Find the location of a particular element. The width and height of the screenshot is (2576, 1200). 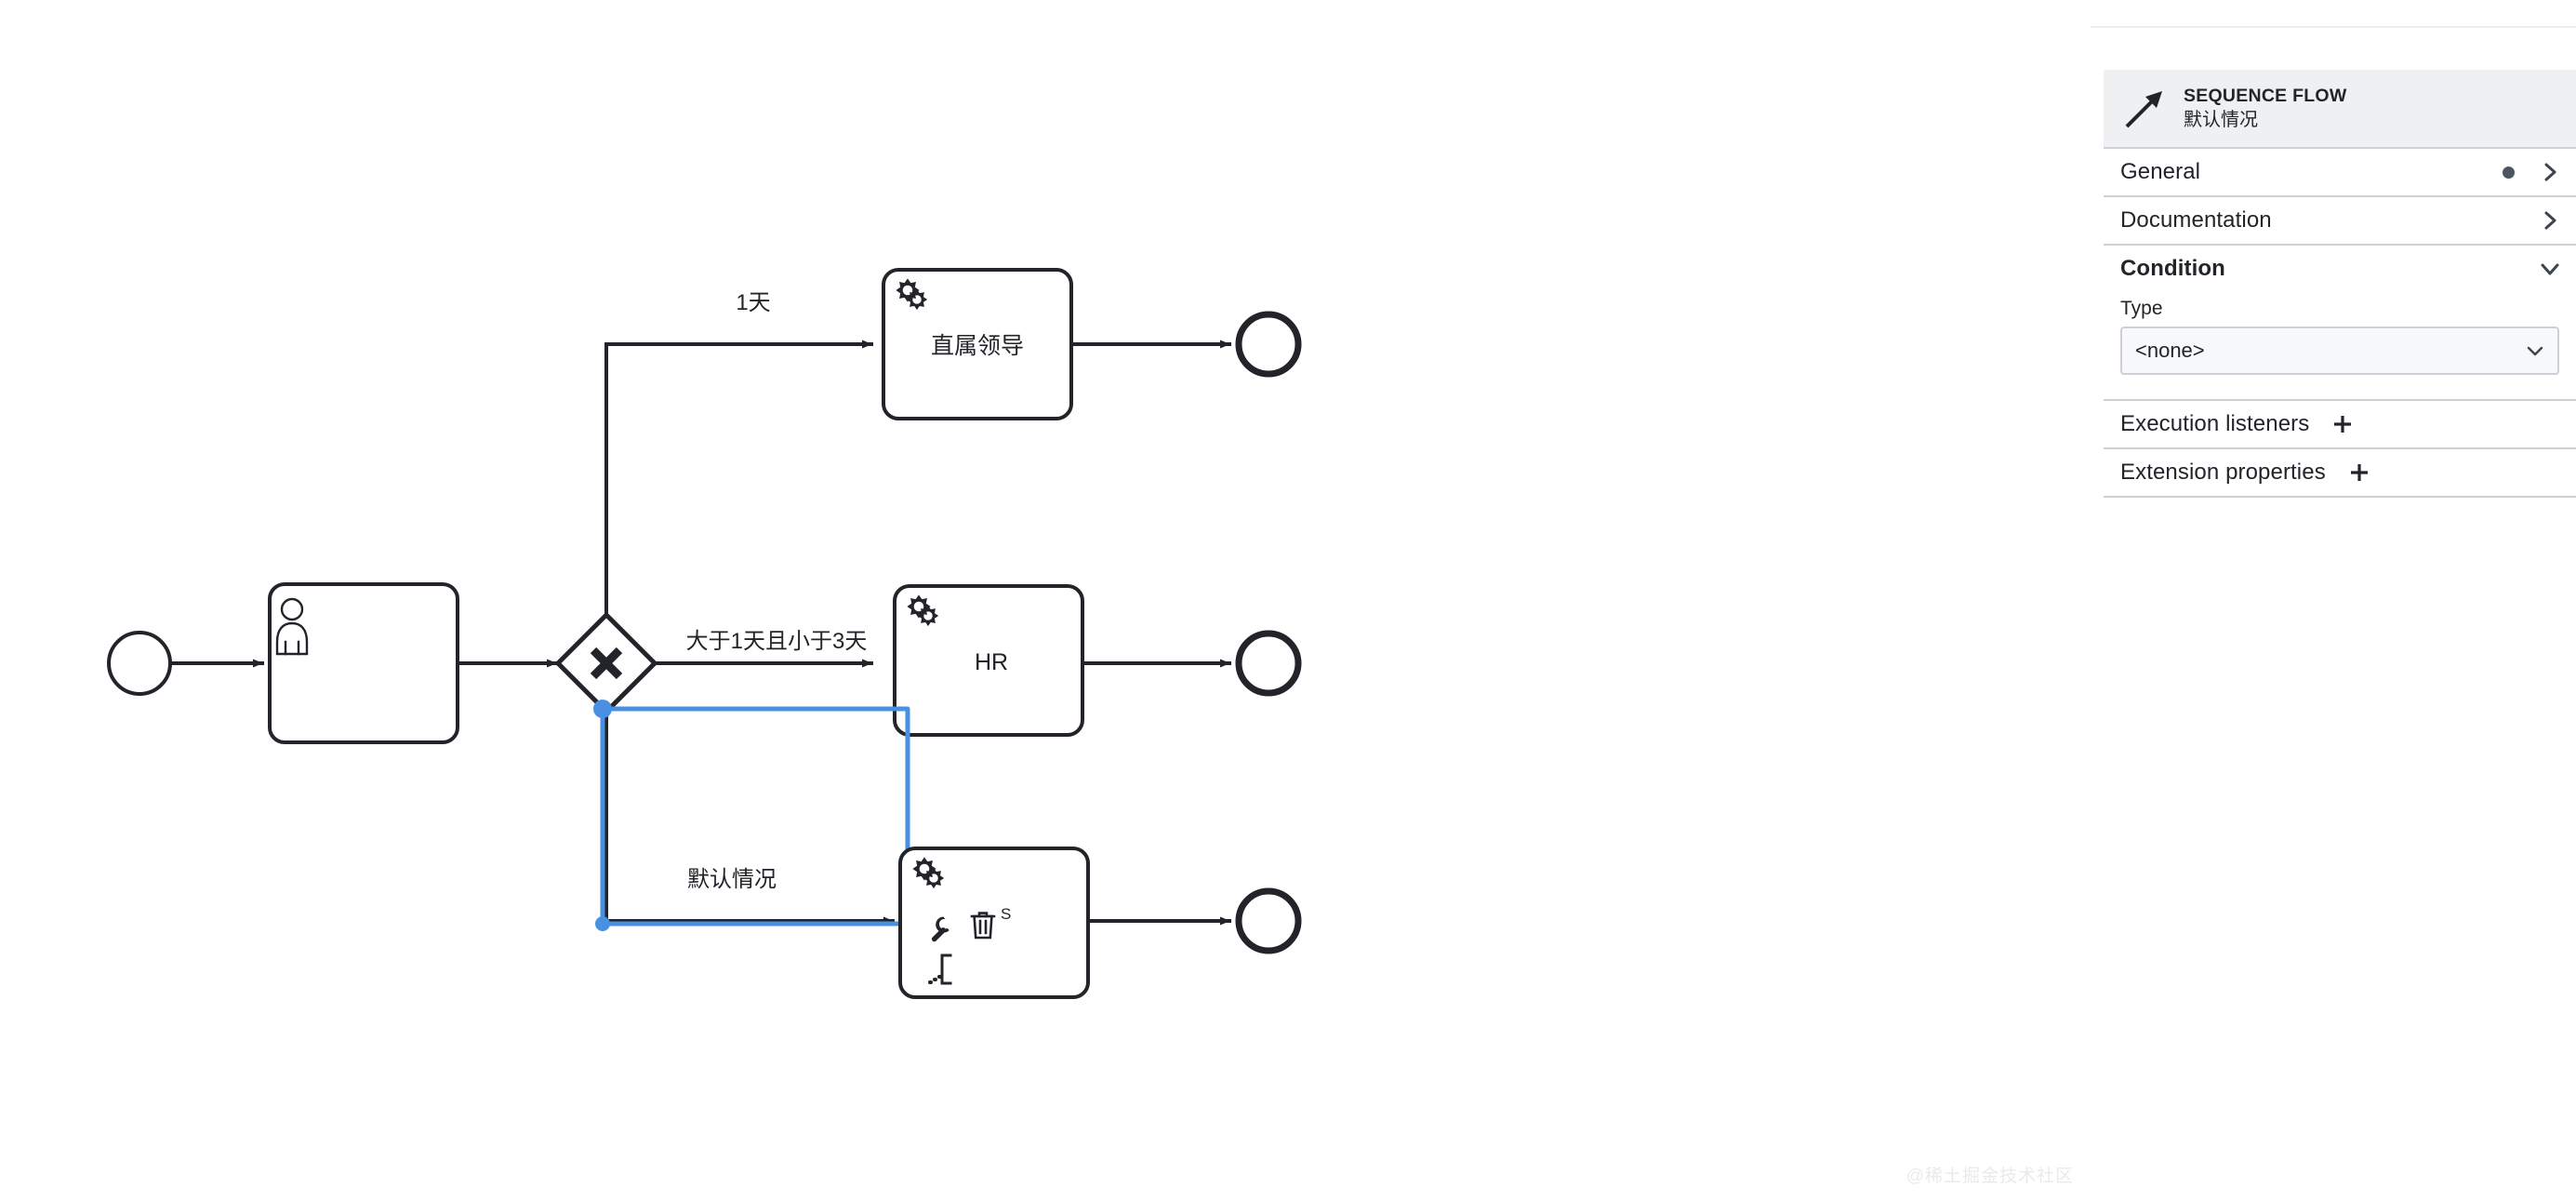

panel-group-extension-properties: Extension properties is located at coordinates (2340, 471).